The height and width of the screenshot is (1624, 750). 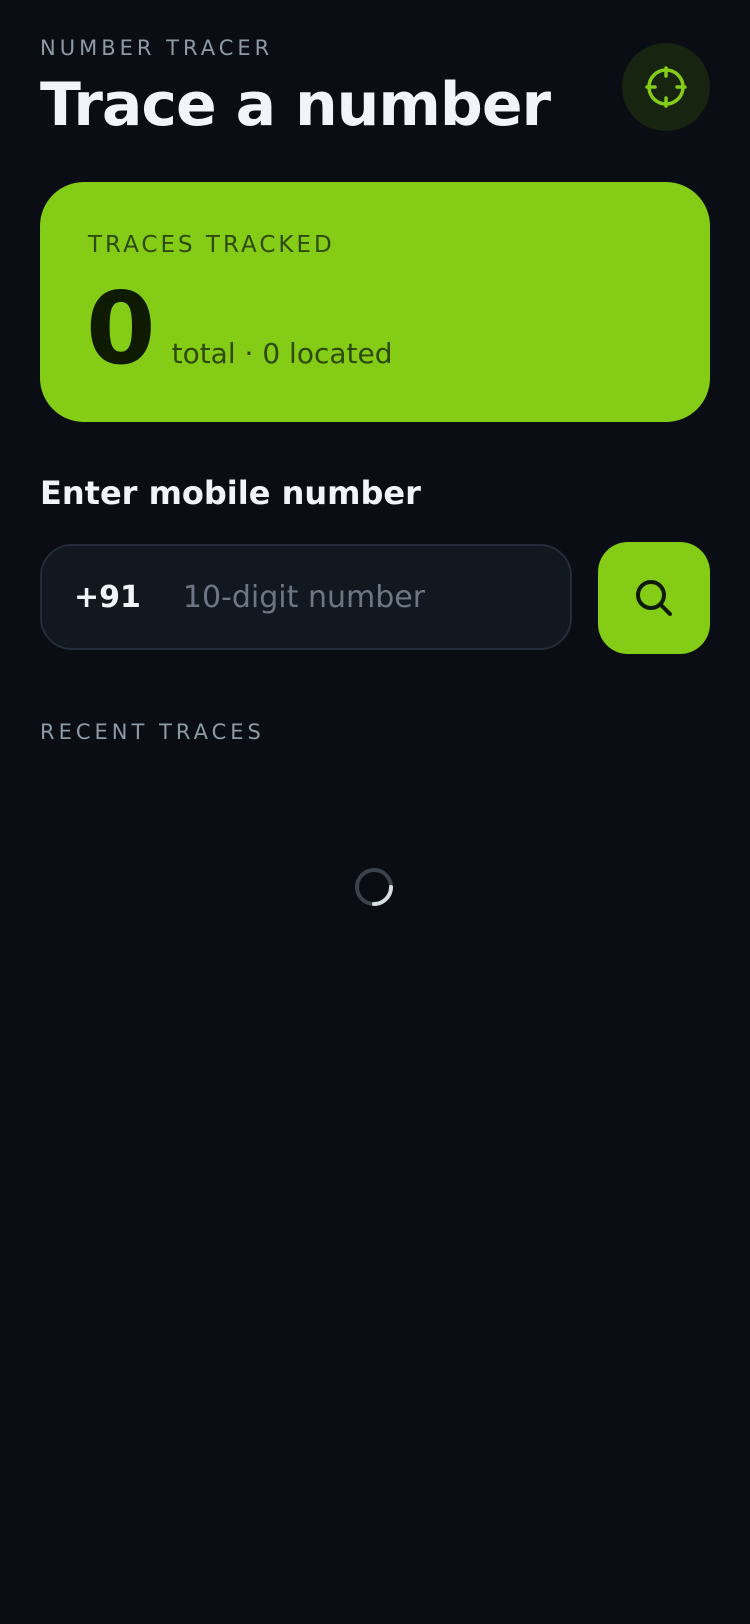 I want to click on loading-spinner-icon, so click(x=374, y=887).